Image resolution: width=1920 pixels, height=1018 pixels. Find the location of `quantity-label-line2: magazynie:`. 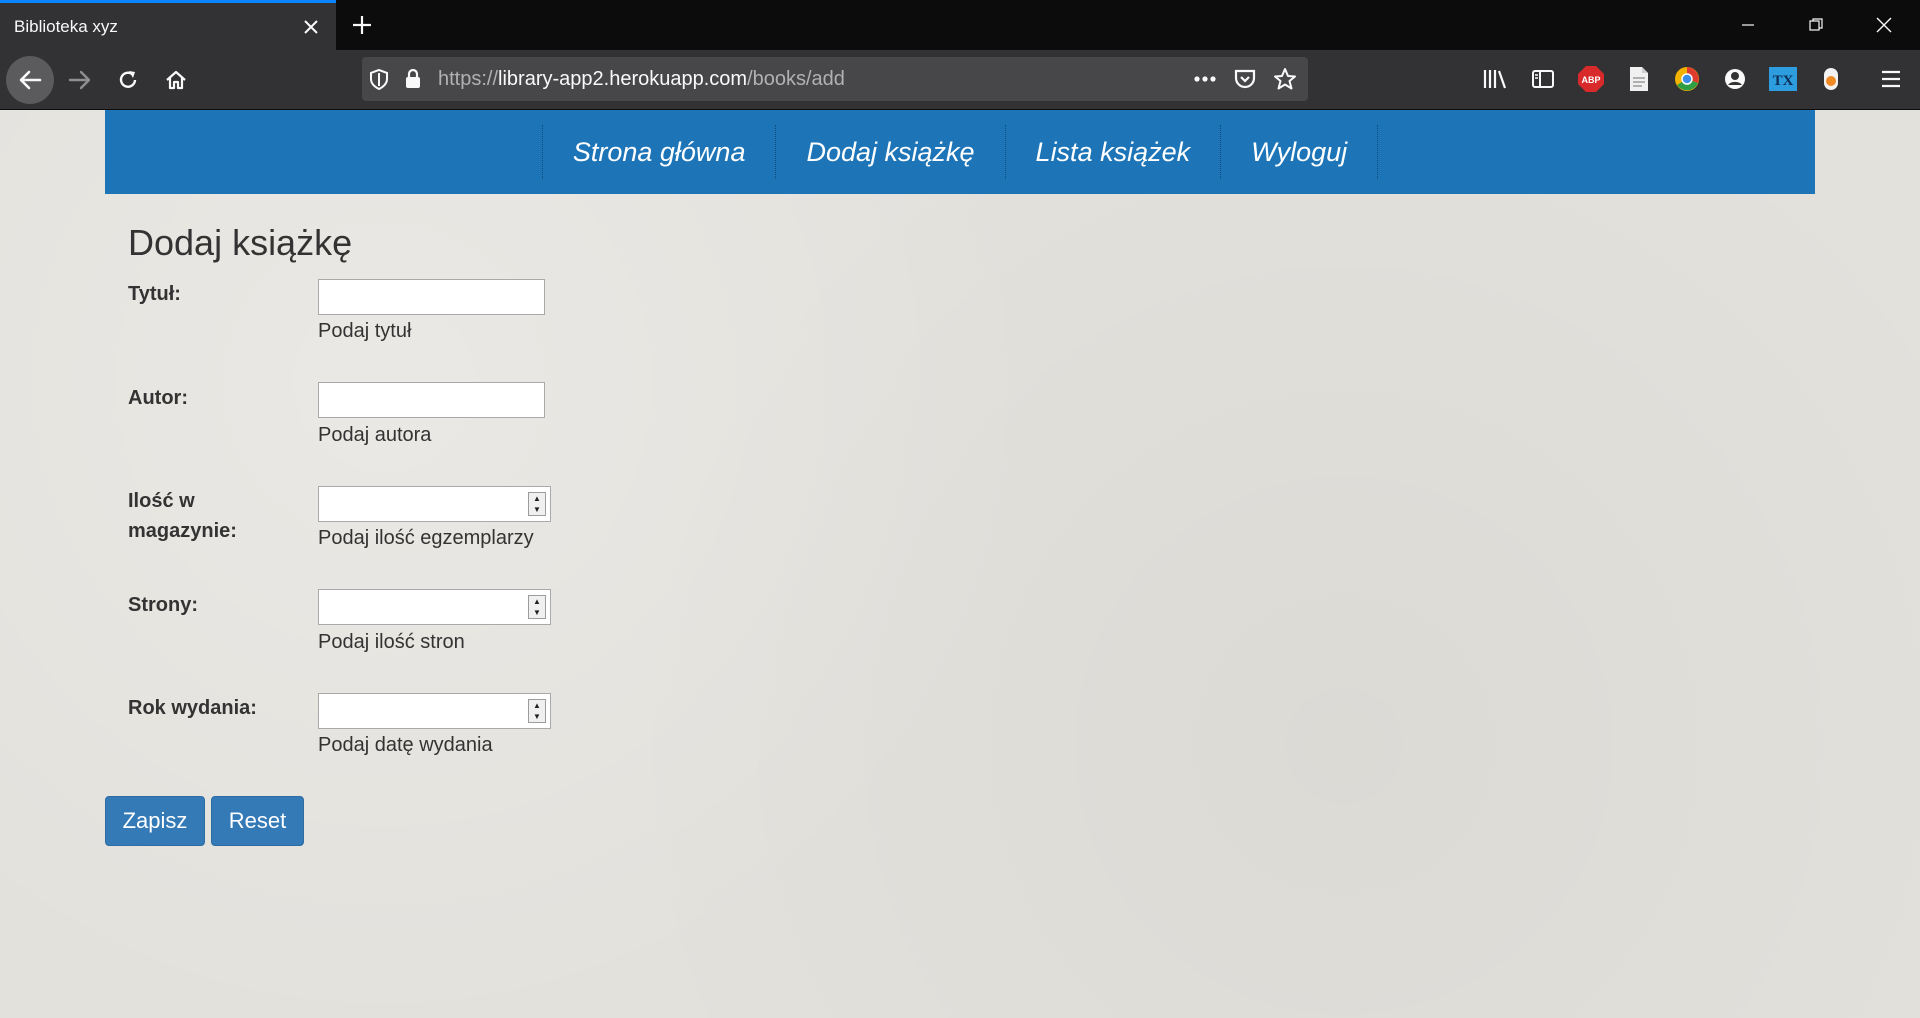

quantity-label-line2: magazynie: is located at coordinates (182, 531).